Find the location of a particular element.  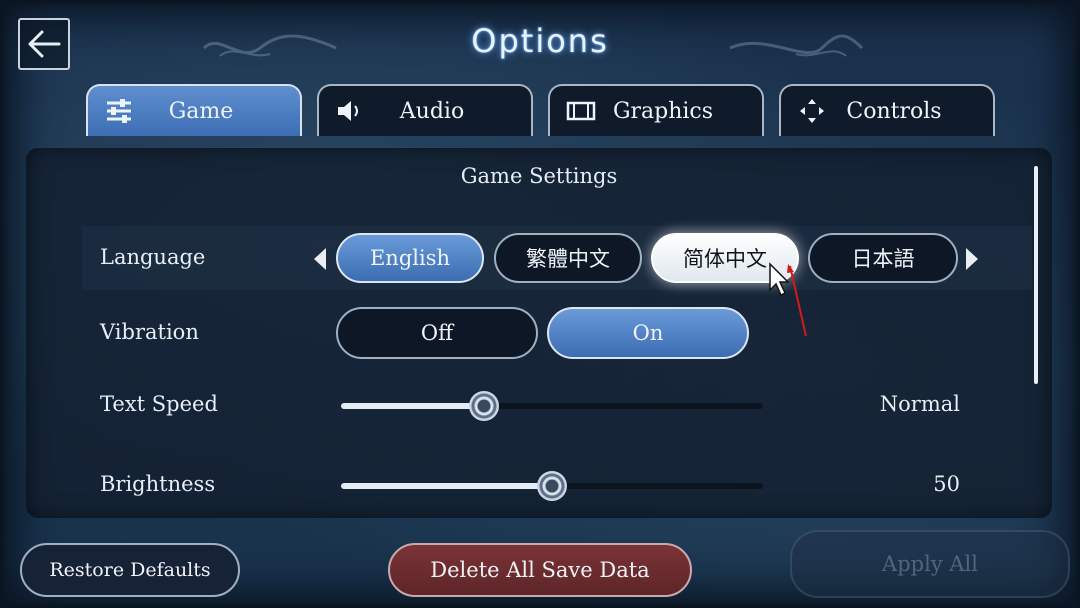

tab-game: Game is located at coordinates (194, 110).